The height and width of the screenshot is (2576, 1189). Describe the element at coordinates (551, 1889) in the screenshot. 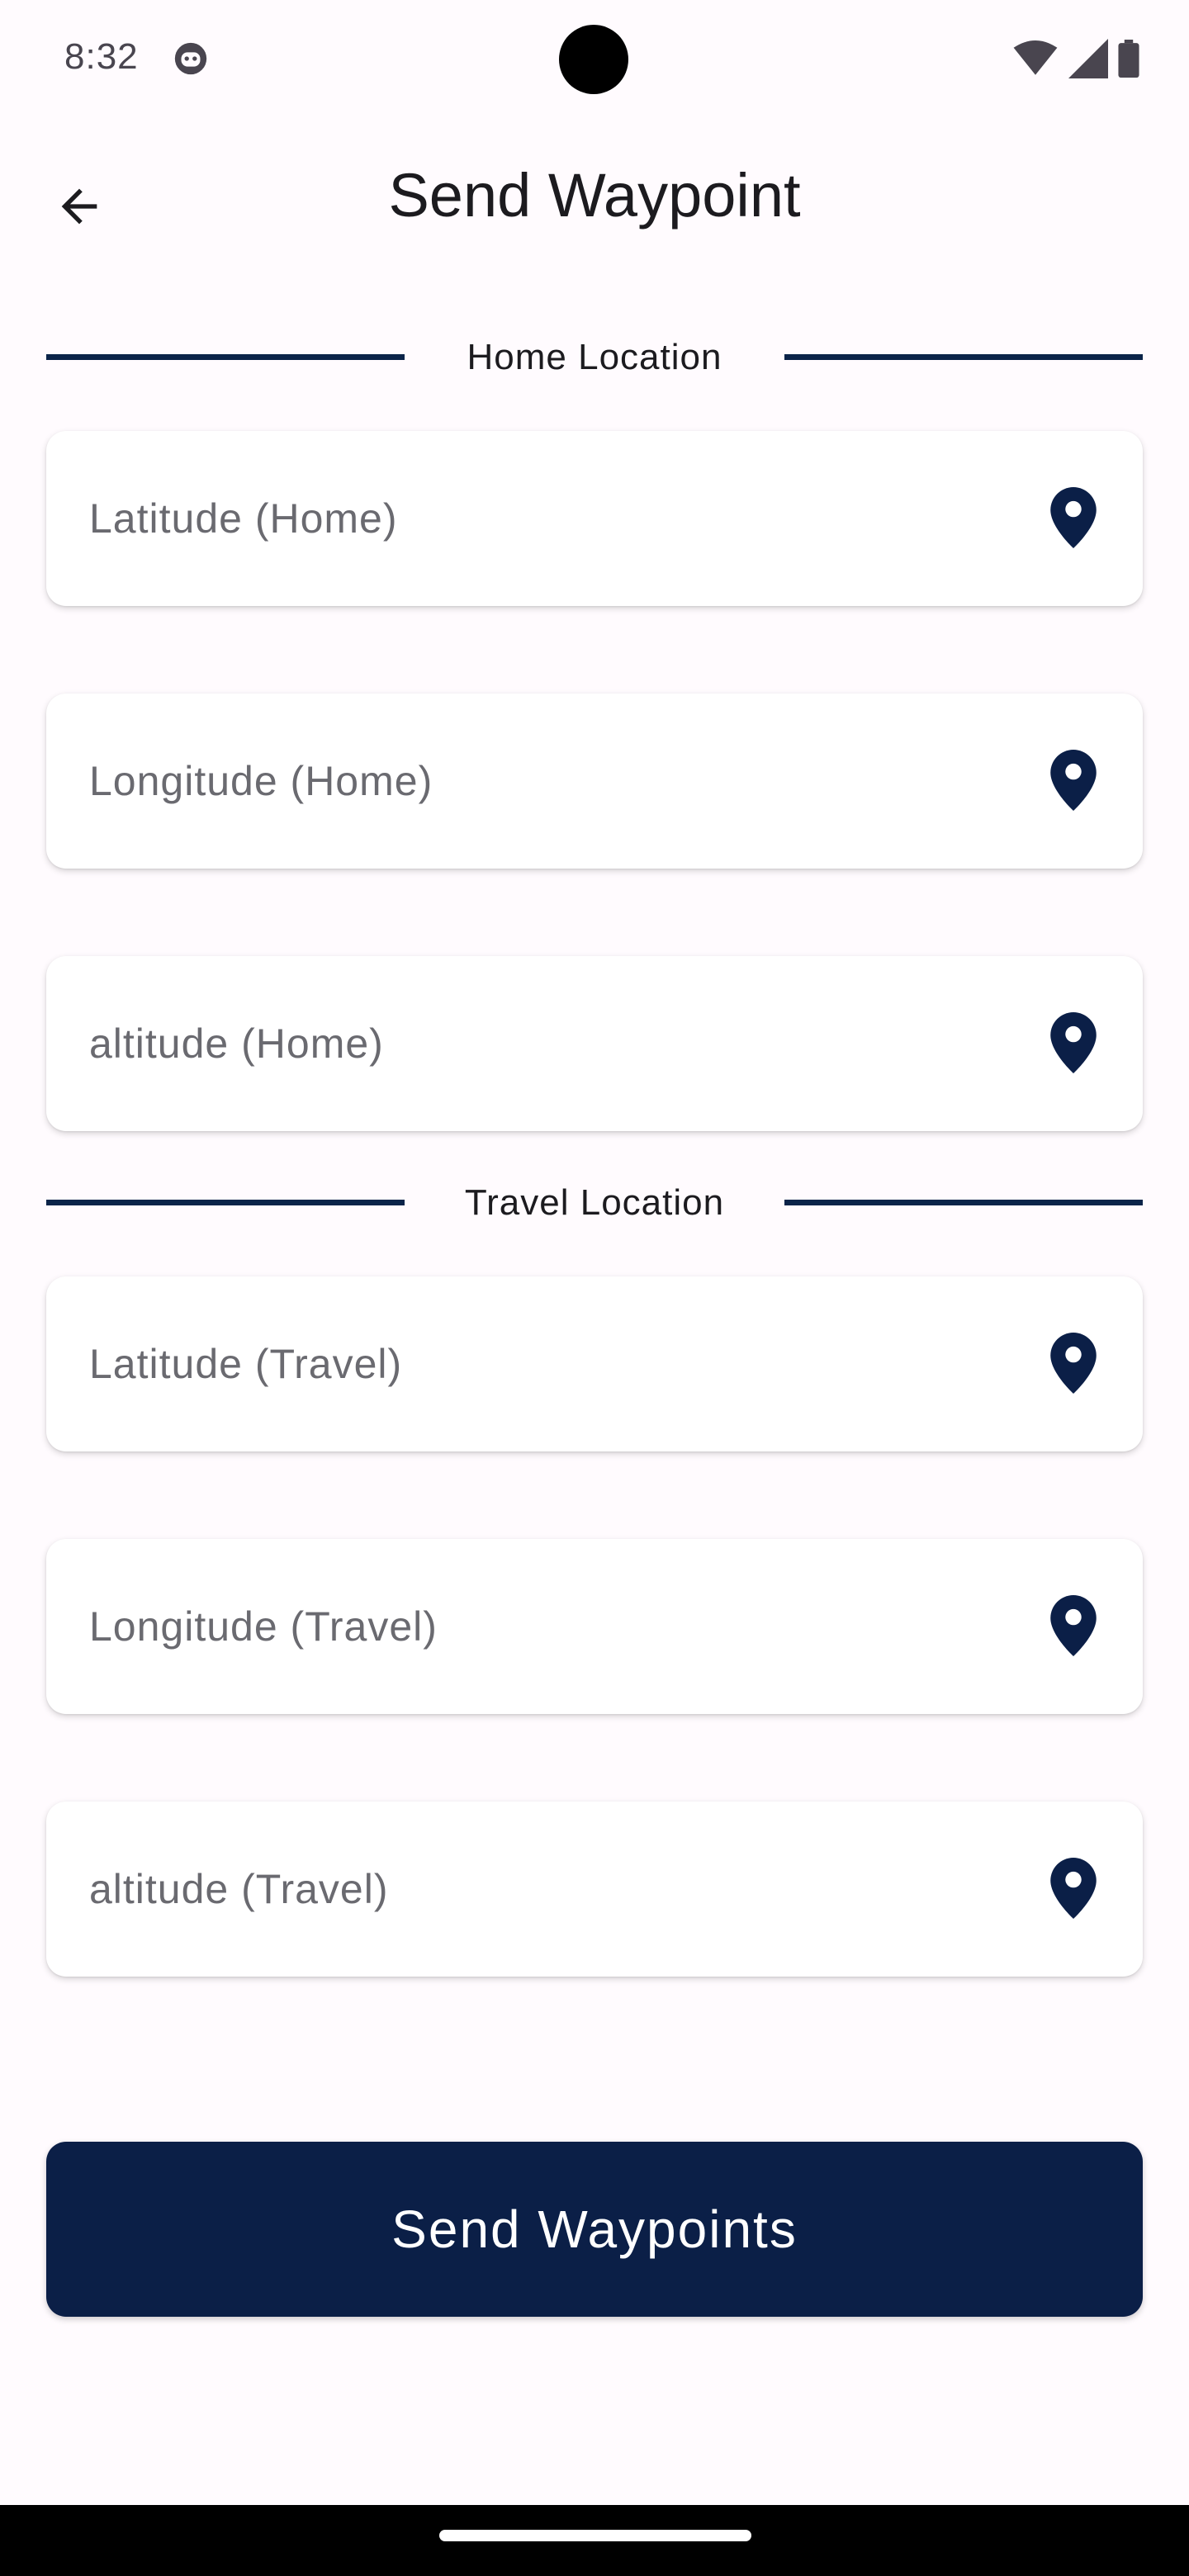

I see `altitude-travel-input` at that location.